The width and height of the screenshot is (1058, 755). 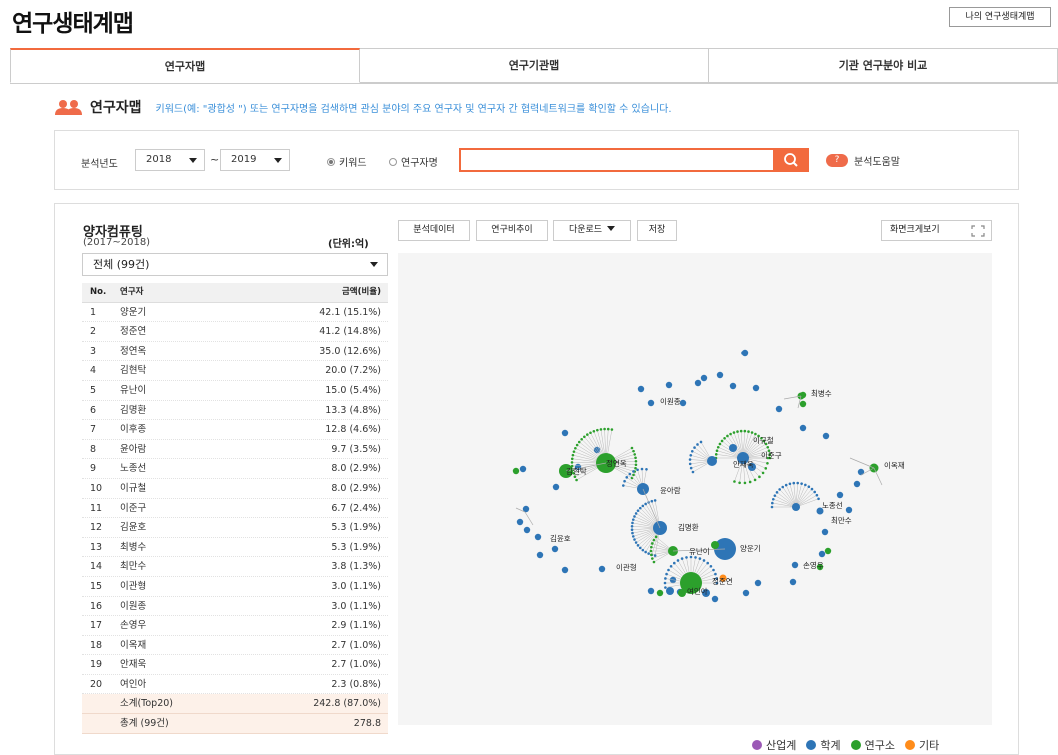 What do you see at coordinates (235, 371) in the screenshot?
I see `table-row: 4 김현탁 20.0 (7.2%)` at bounding box center [235, 371].